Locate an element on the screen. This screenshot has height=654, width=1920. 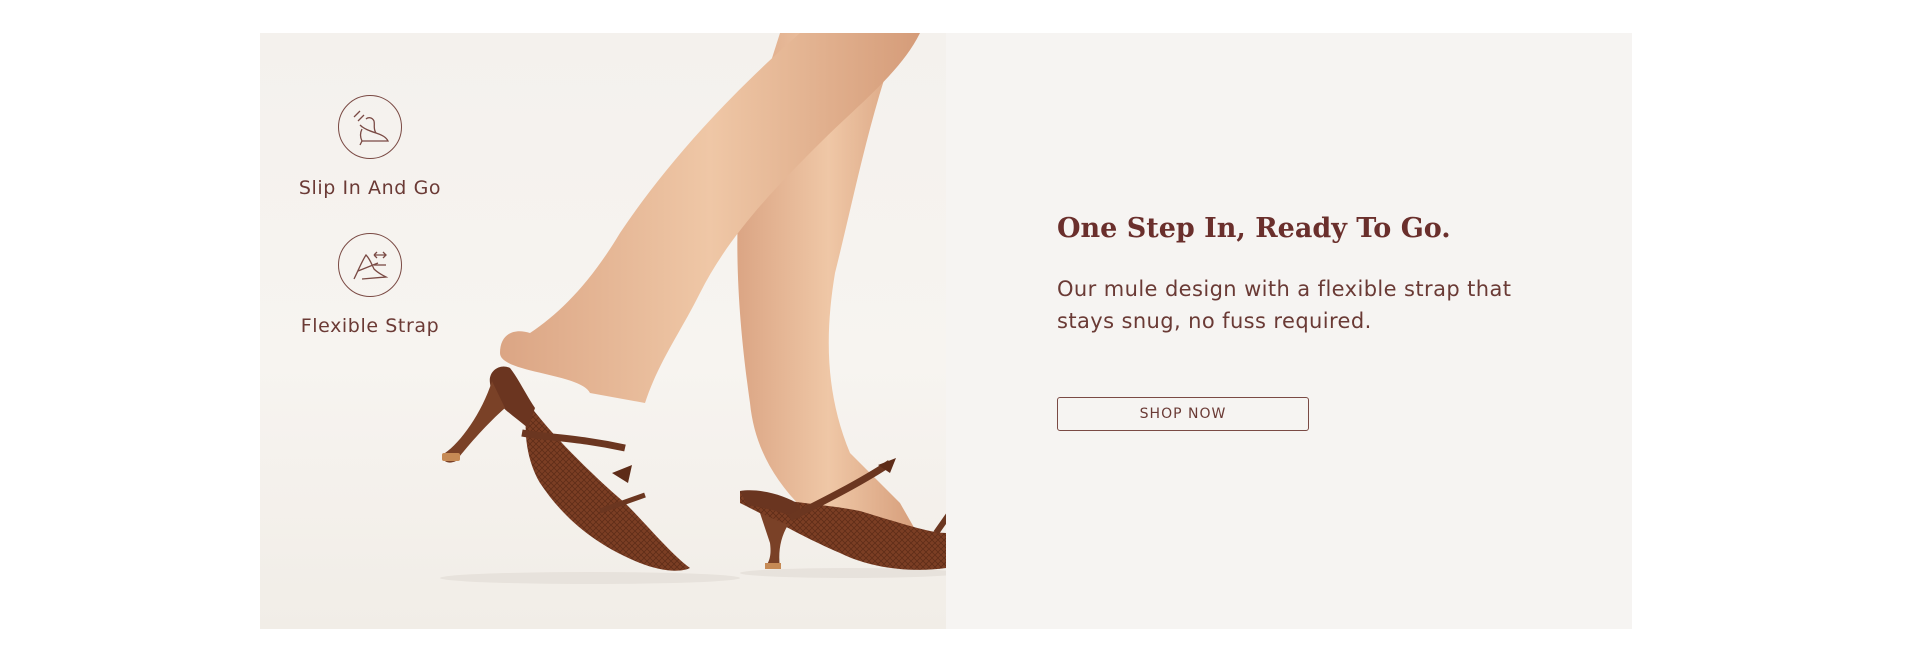
feature-slip-in: Slip In And Go is located at coordinates (370, 147).